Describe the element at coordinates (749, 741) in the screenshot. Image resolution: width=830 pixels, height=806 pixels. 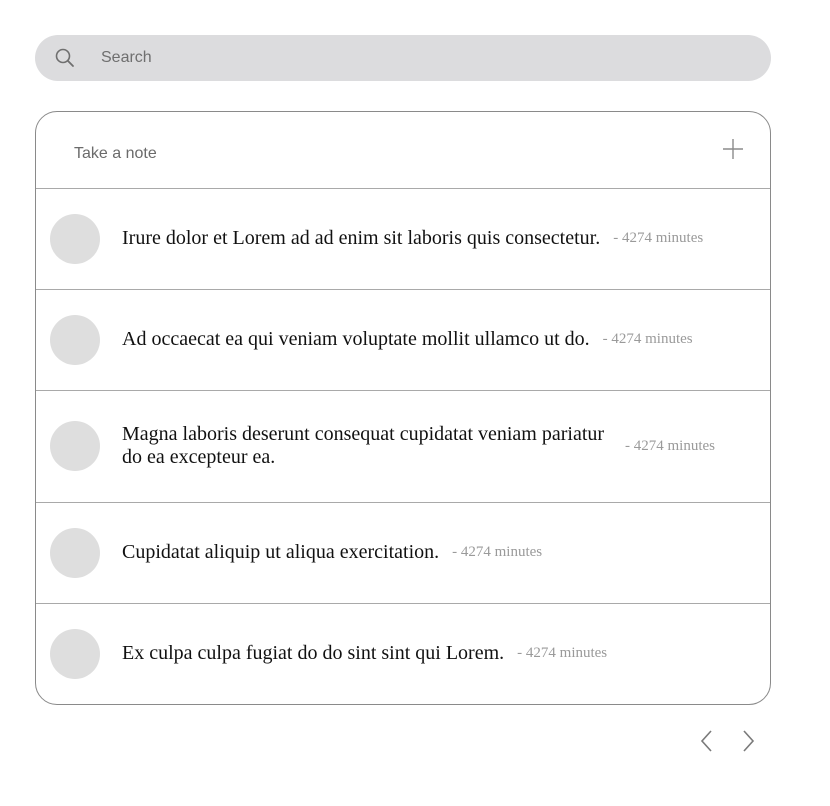
I see `chevron-right-icon` at that location.